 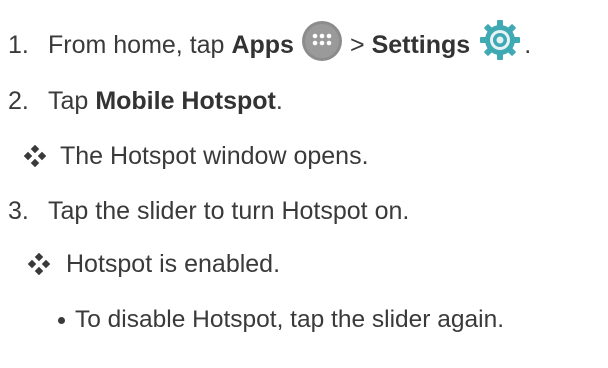 I want to click on result-text: The Hotspot window opens., so click(x=214, y=155).